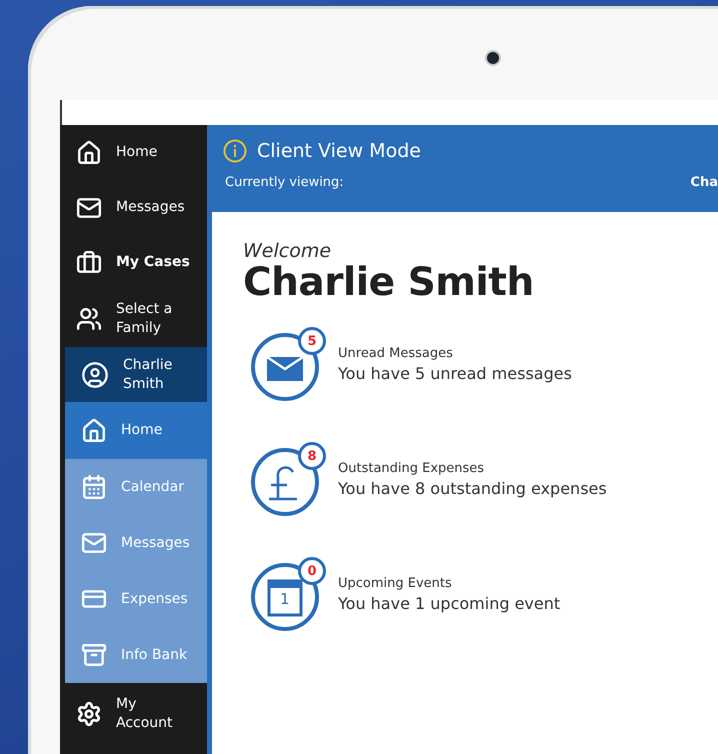  I want to click on cabinet-icon, so click(94, 655).